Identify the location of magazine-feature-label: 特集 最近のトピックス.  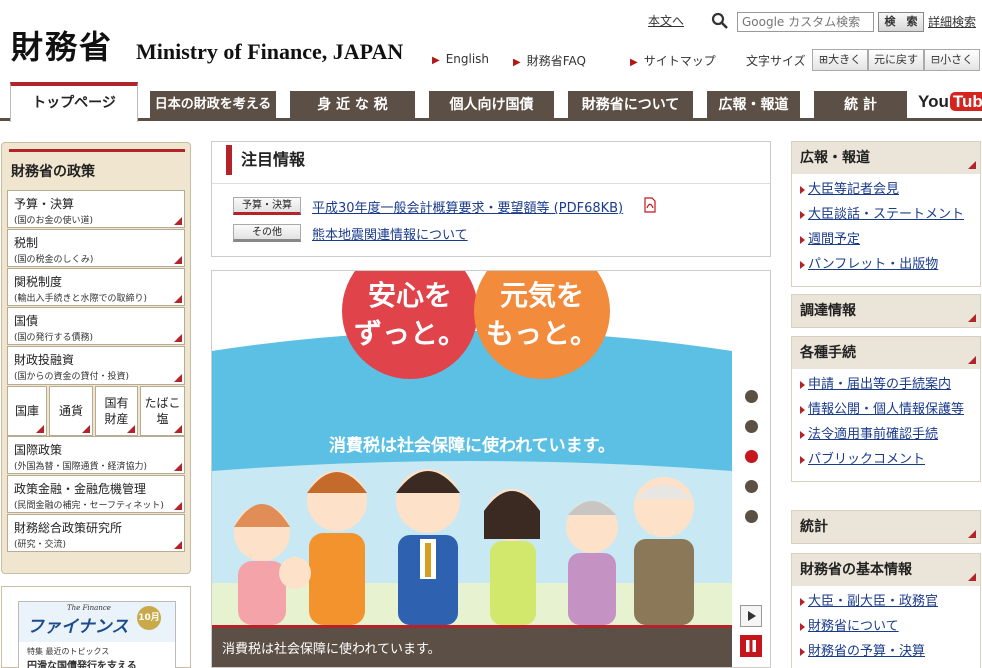
(68, 651).